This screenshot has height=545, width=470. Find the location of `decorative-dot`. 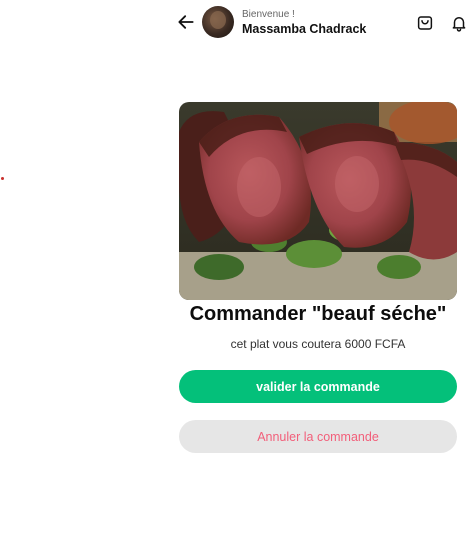

decorative-dot is located at coordinates (2, 178).